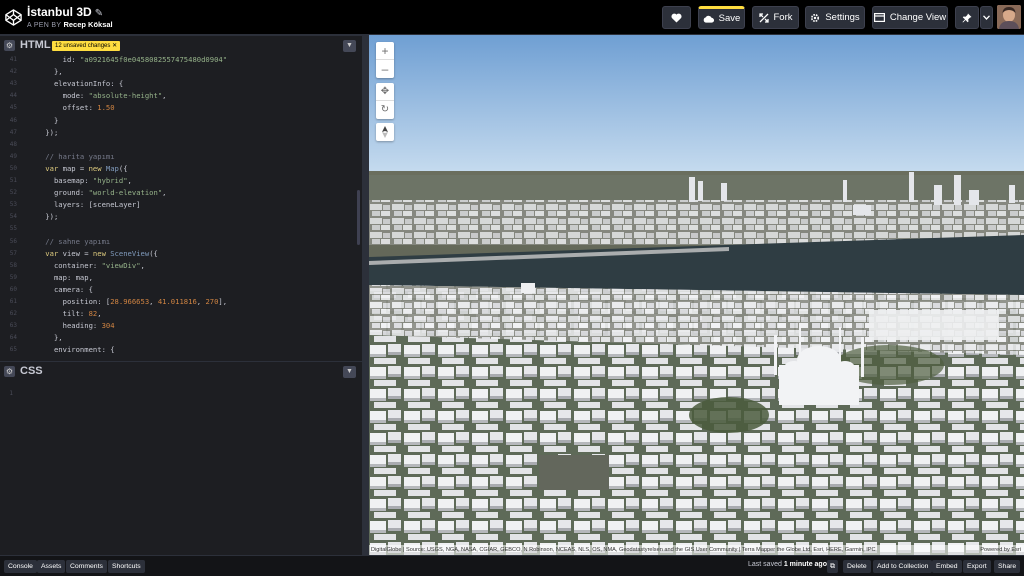  What do you see at coordinates (9, 371) in the screenshot?
I see `css-settings-icon: ⚙` at bounding box center [9, 371].